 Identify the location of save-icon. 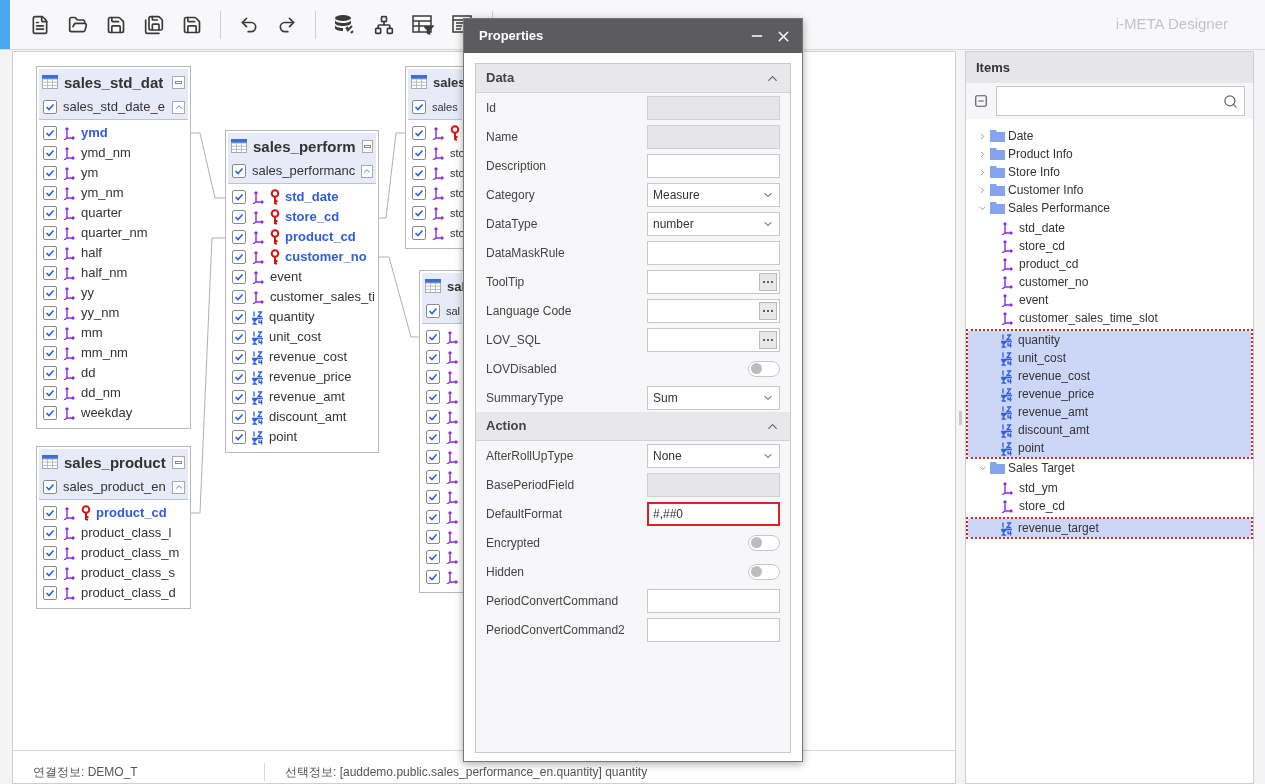
(116, 24).